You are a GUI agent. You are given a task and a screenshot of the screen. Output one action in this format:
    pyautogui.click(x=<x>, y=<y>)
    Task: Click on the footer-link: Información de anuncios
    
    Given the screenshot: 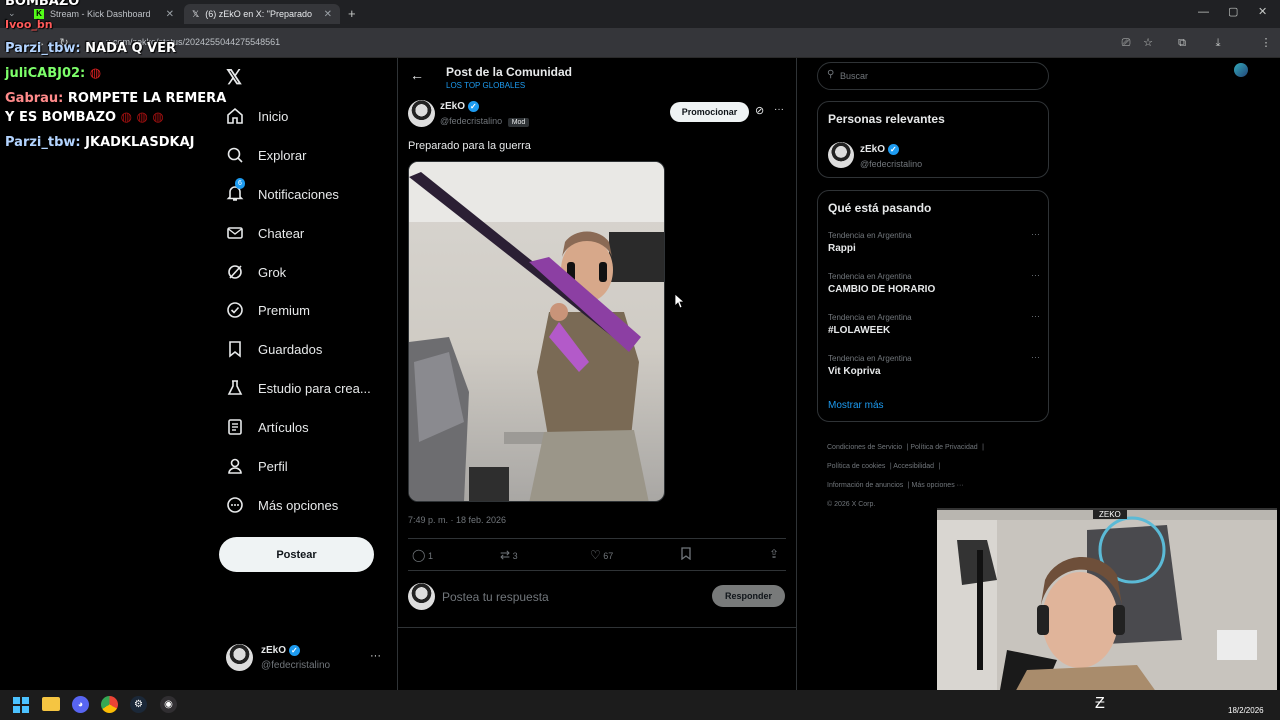 What is the action you would take?
    pyautogui.click(x=865, y=485)
    